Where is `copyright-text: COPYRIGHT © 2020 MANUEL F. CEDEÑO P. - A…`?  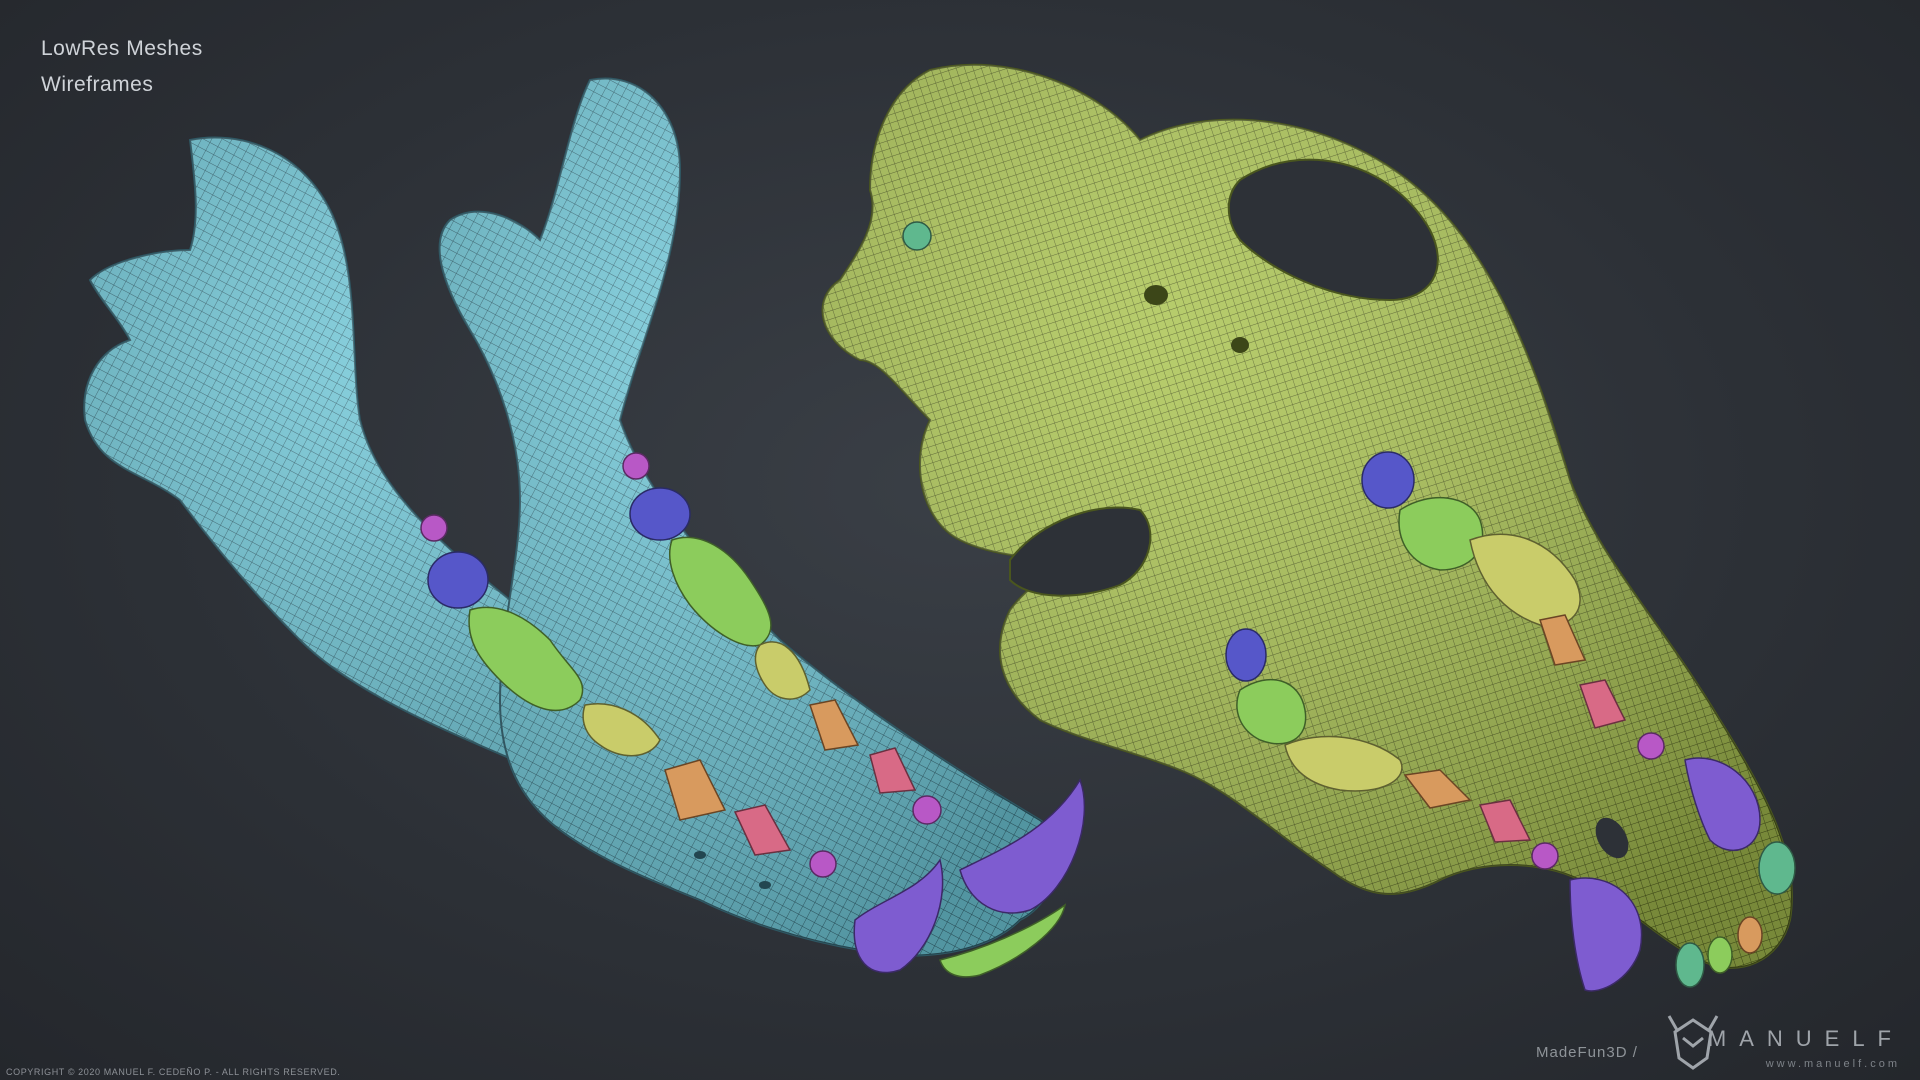
copyright-text: COPYRIGHT © 2020 MANUEL F. CEDEÑO P. - A… is located at coordinates (173, 1072).